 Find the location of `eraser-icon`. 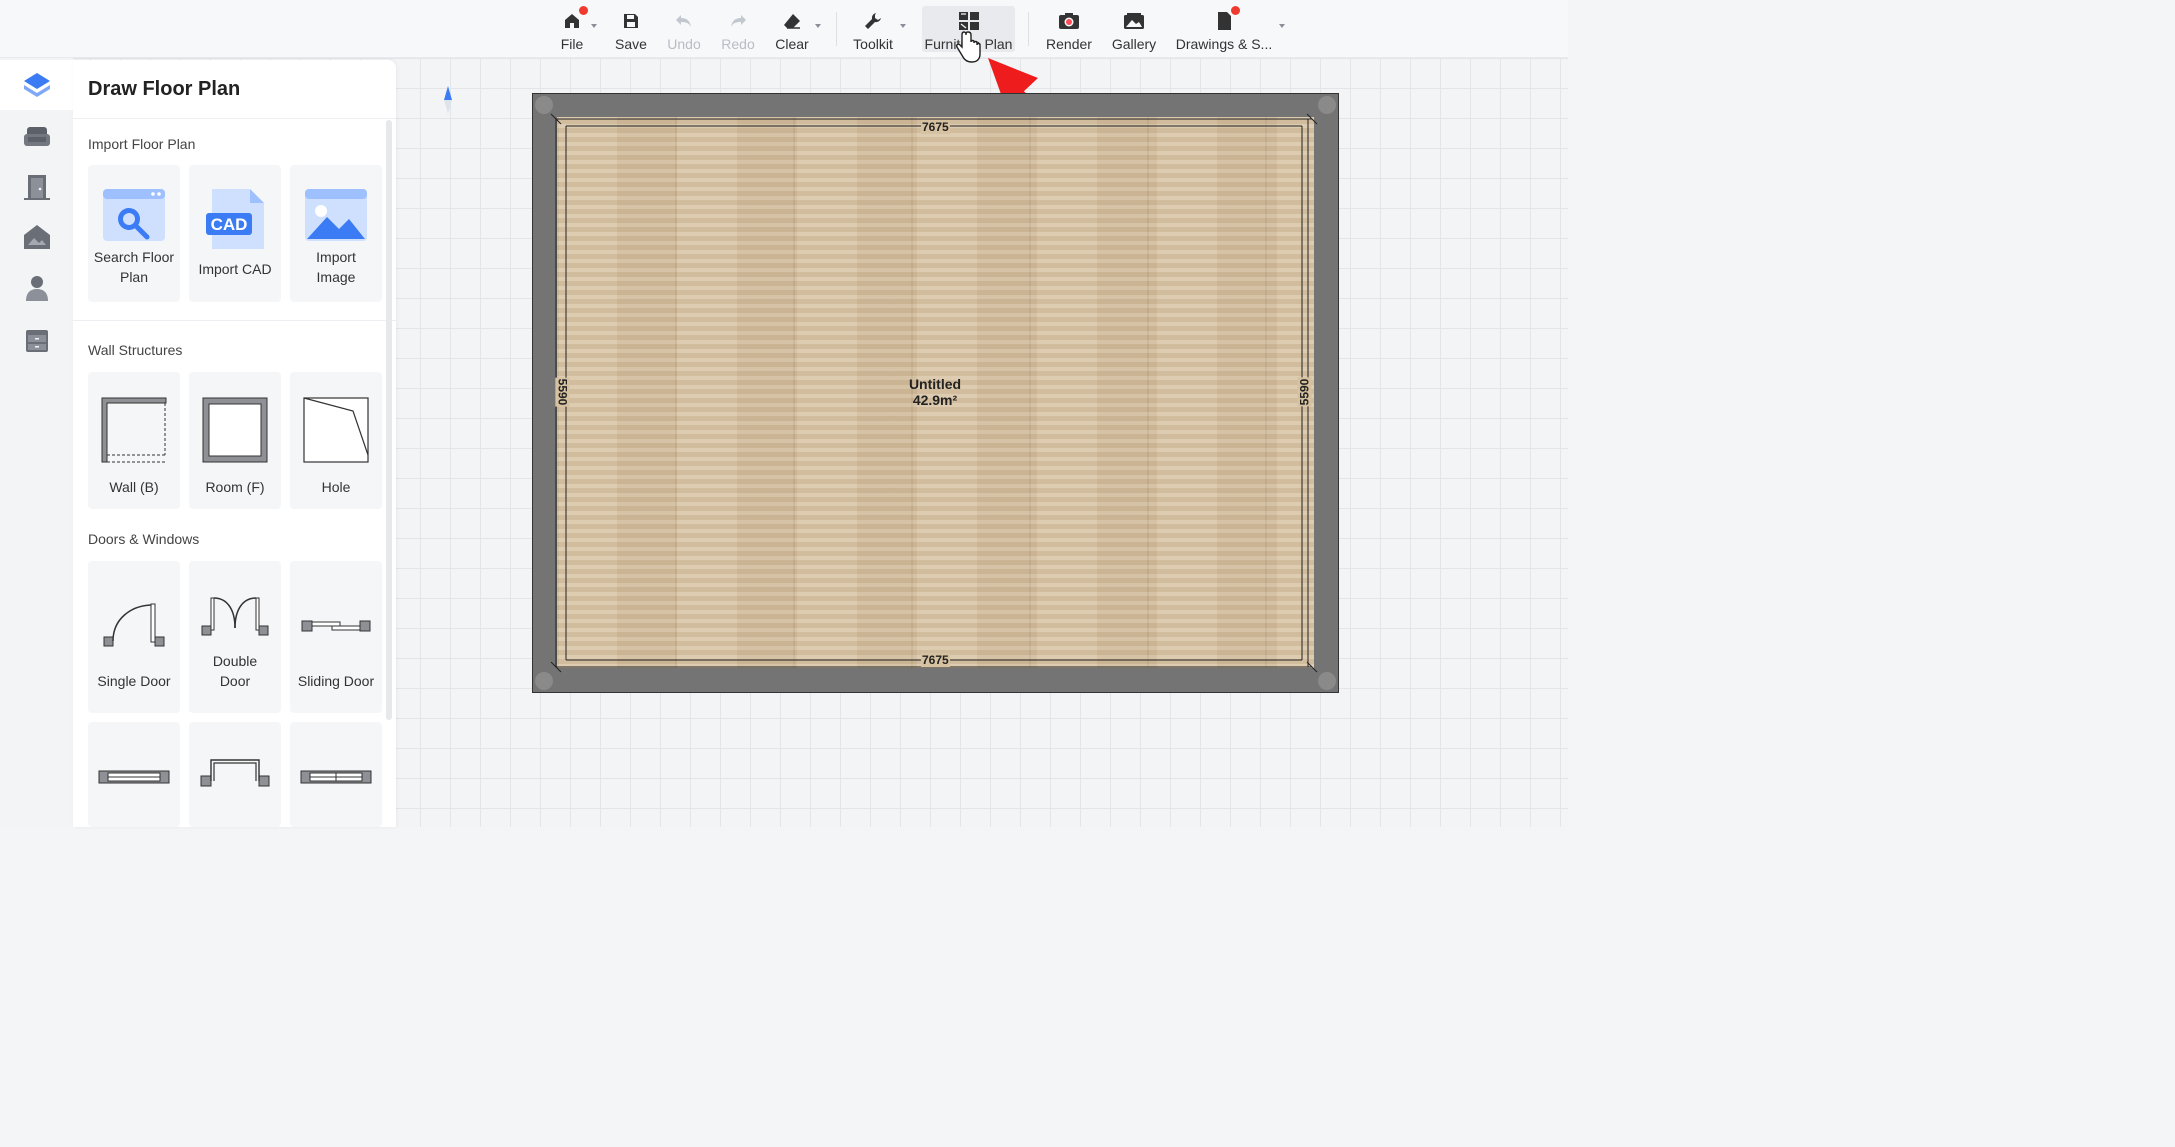

eraser-icon is located at coordinates (792, 20).